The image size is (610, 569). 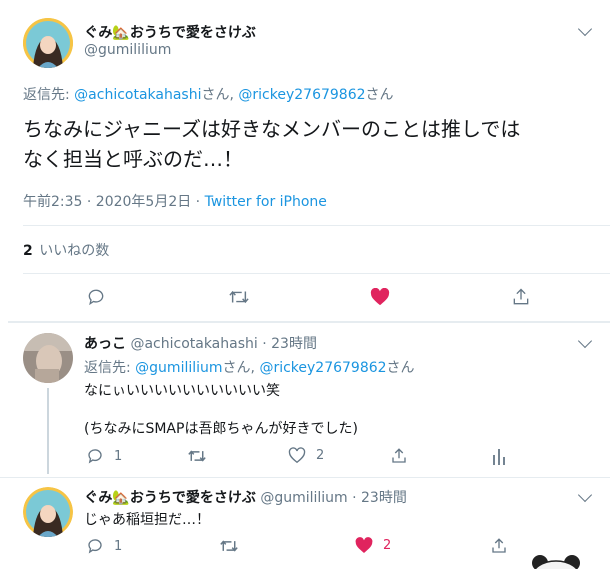 I want to click on tweet-text: ちなみにジャニーズは好きなメンバーのことは推しでは なく担当と呼ぶのだ…！, so click(x=271, y=144).